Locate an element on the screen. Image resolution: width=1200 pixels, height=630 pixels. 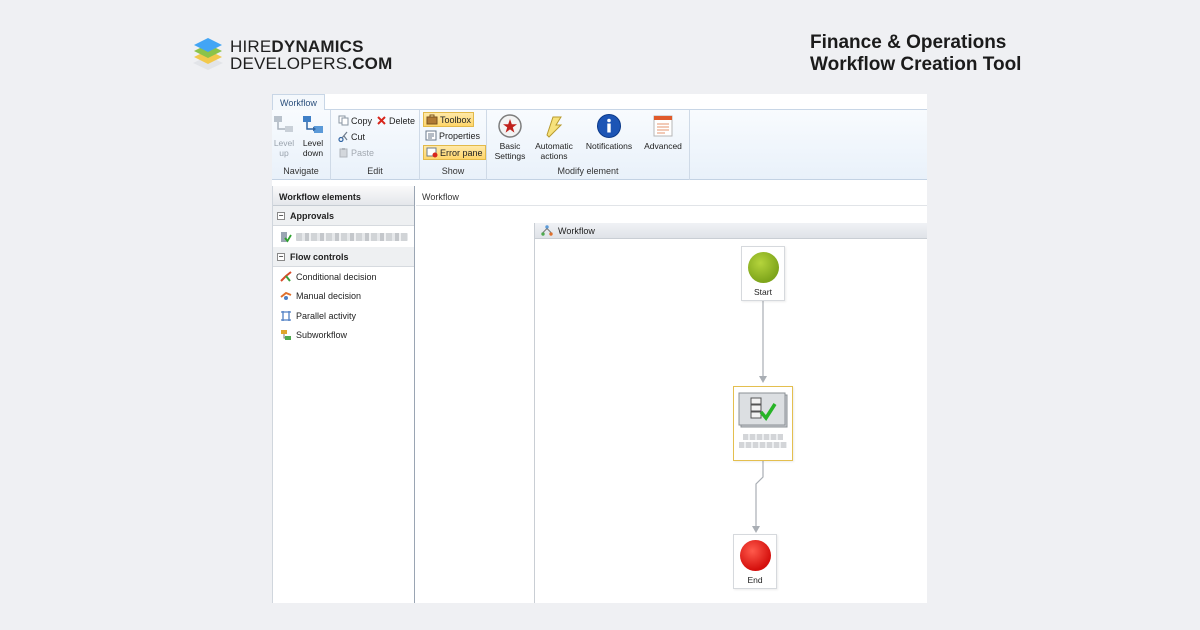
brand-logo: HIREDYNAMICS DEVELOPERS.COM is located at coordinates (292, 55).